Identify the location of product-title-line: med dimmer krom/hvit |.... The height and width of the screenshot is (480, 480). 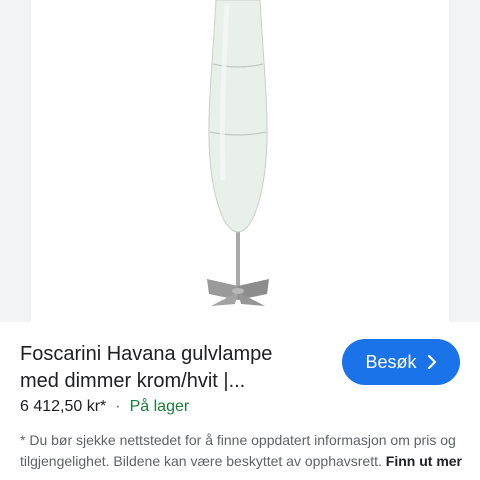
(170, 381).